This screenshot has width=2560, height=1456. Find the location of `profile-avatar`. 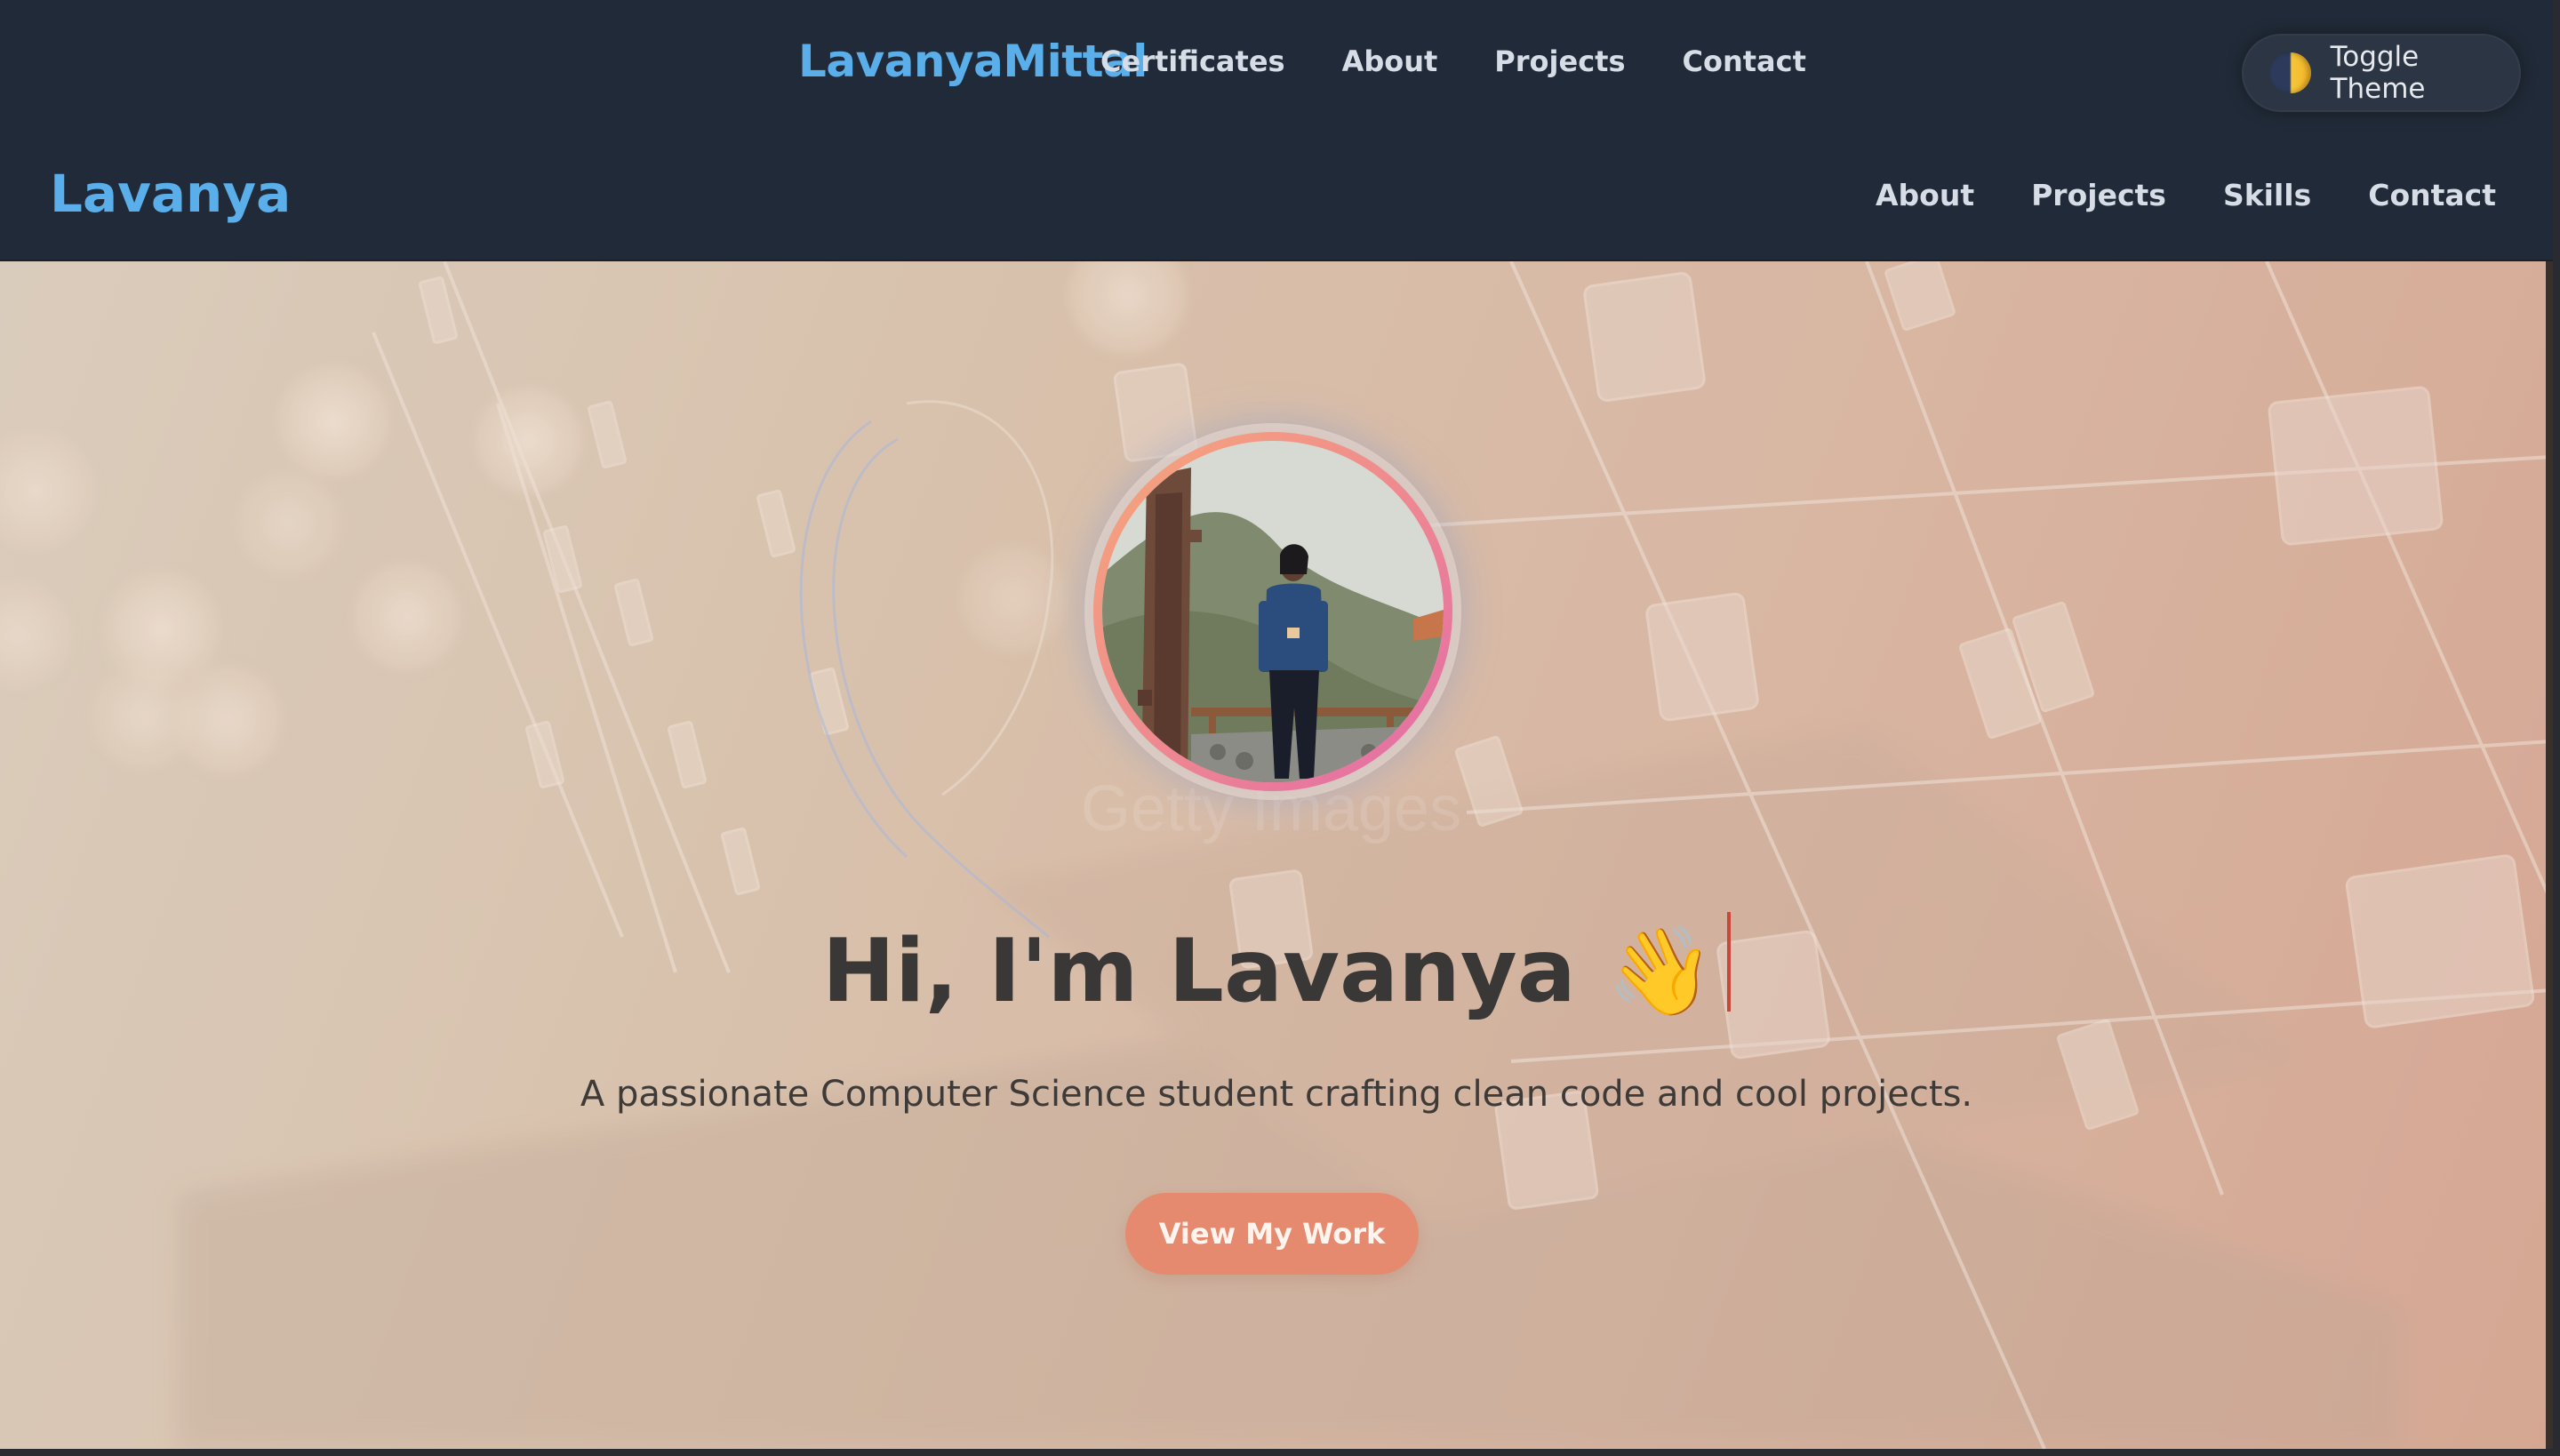

profile-avatar is located at coordinates (1273, 611).